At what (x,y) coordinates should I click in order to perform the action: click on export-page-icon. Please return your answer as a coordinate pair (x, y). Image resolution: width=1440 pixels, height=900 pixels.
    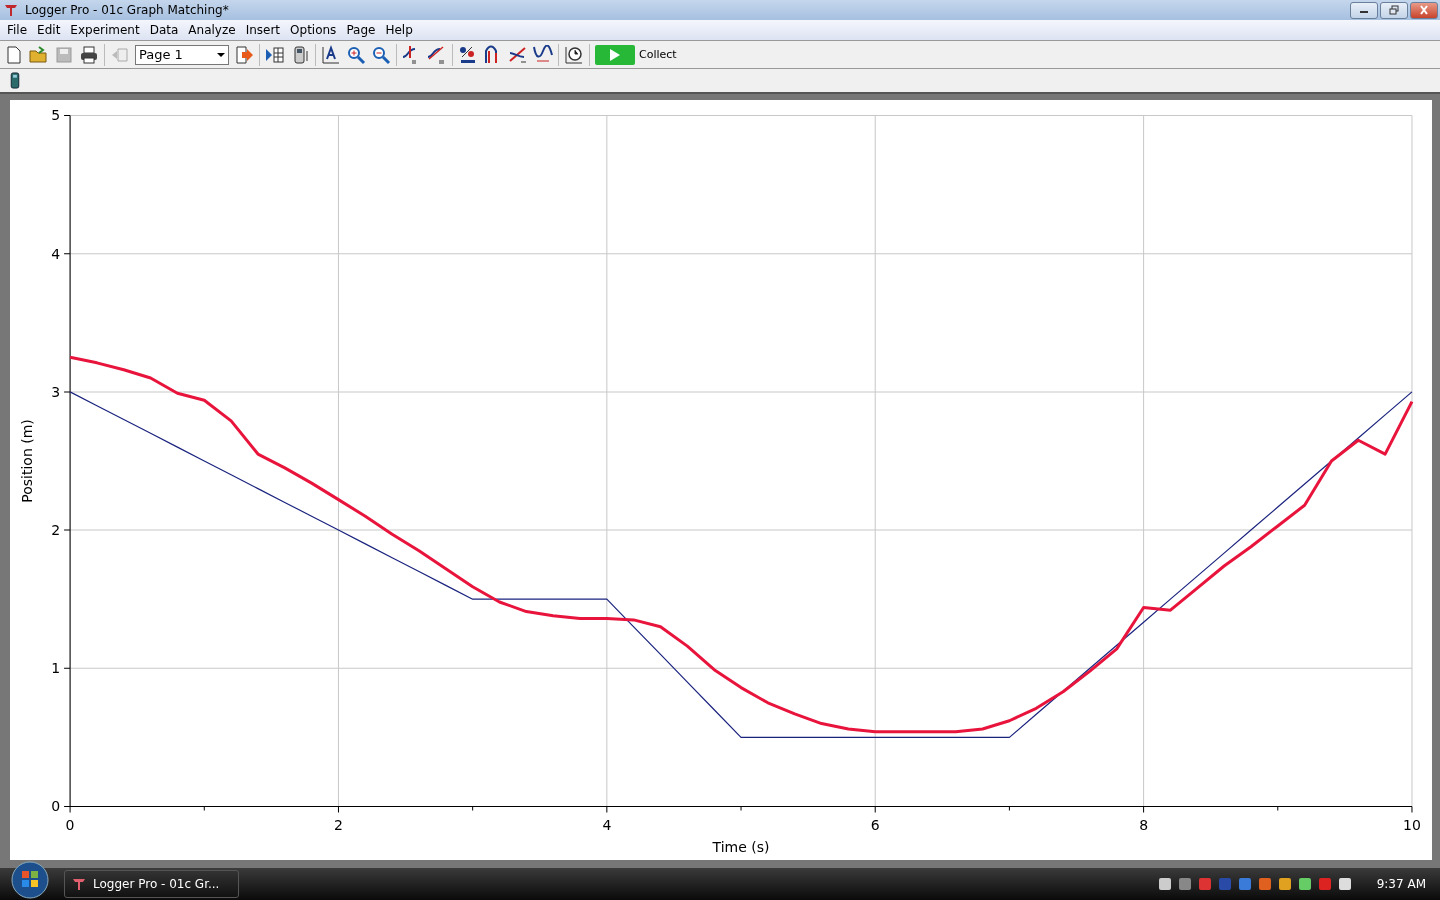
    Looking at the image, I should click on (244, 54).